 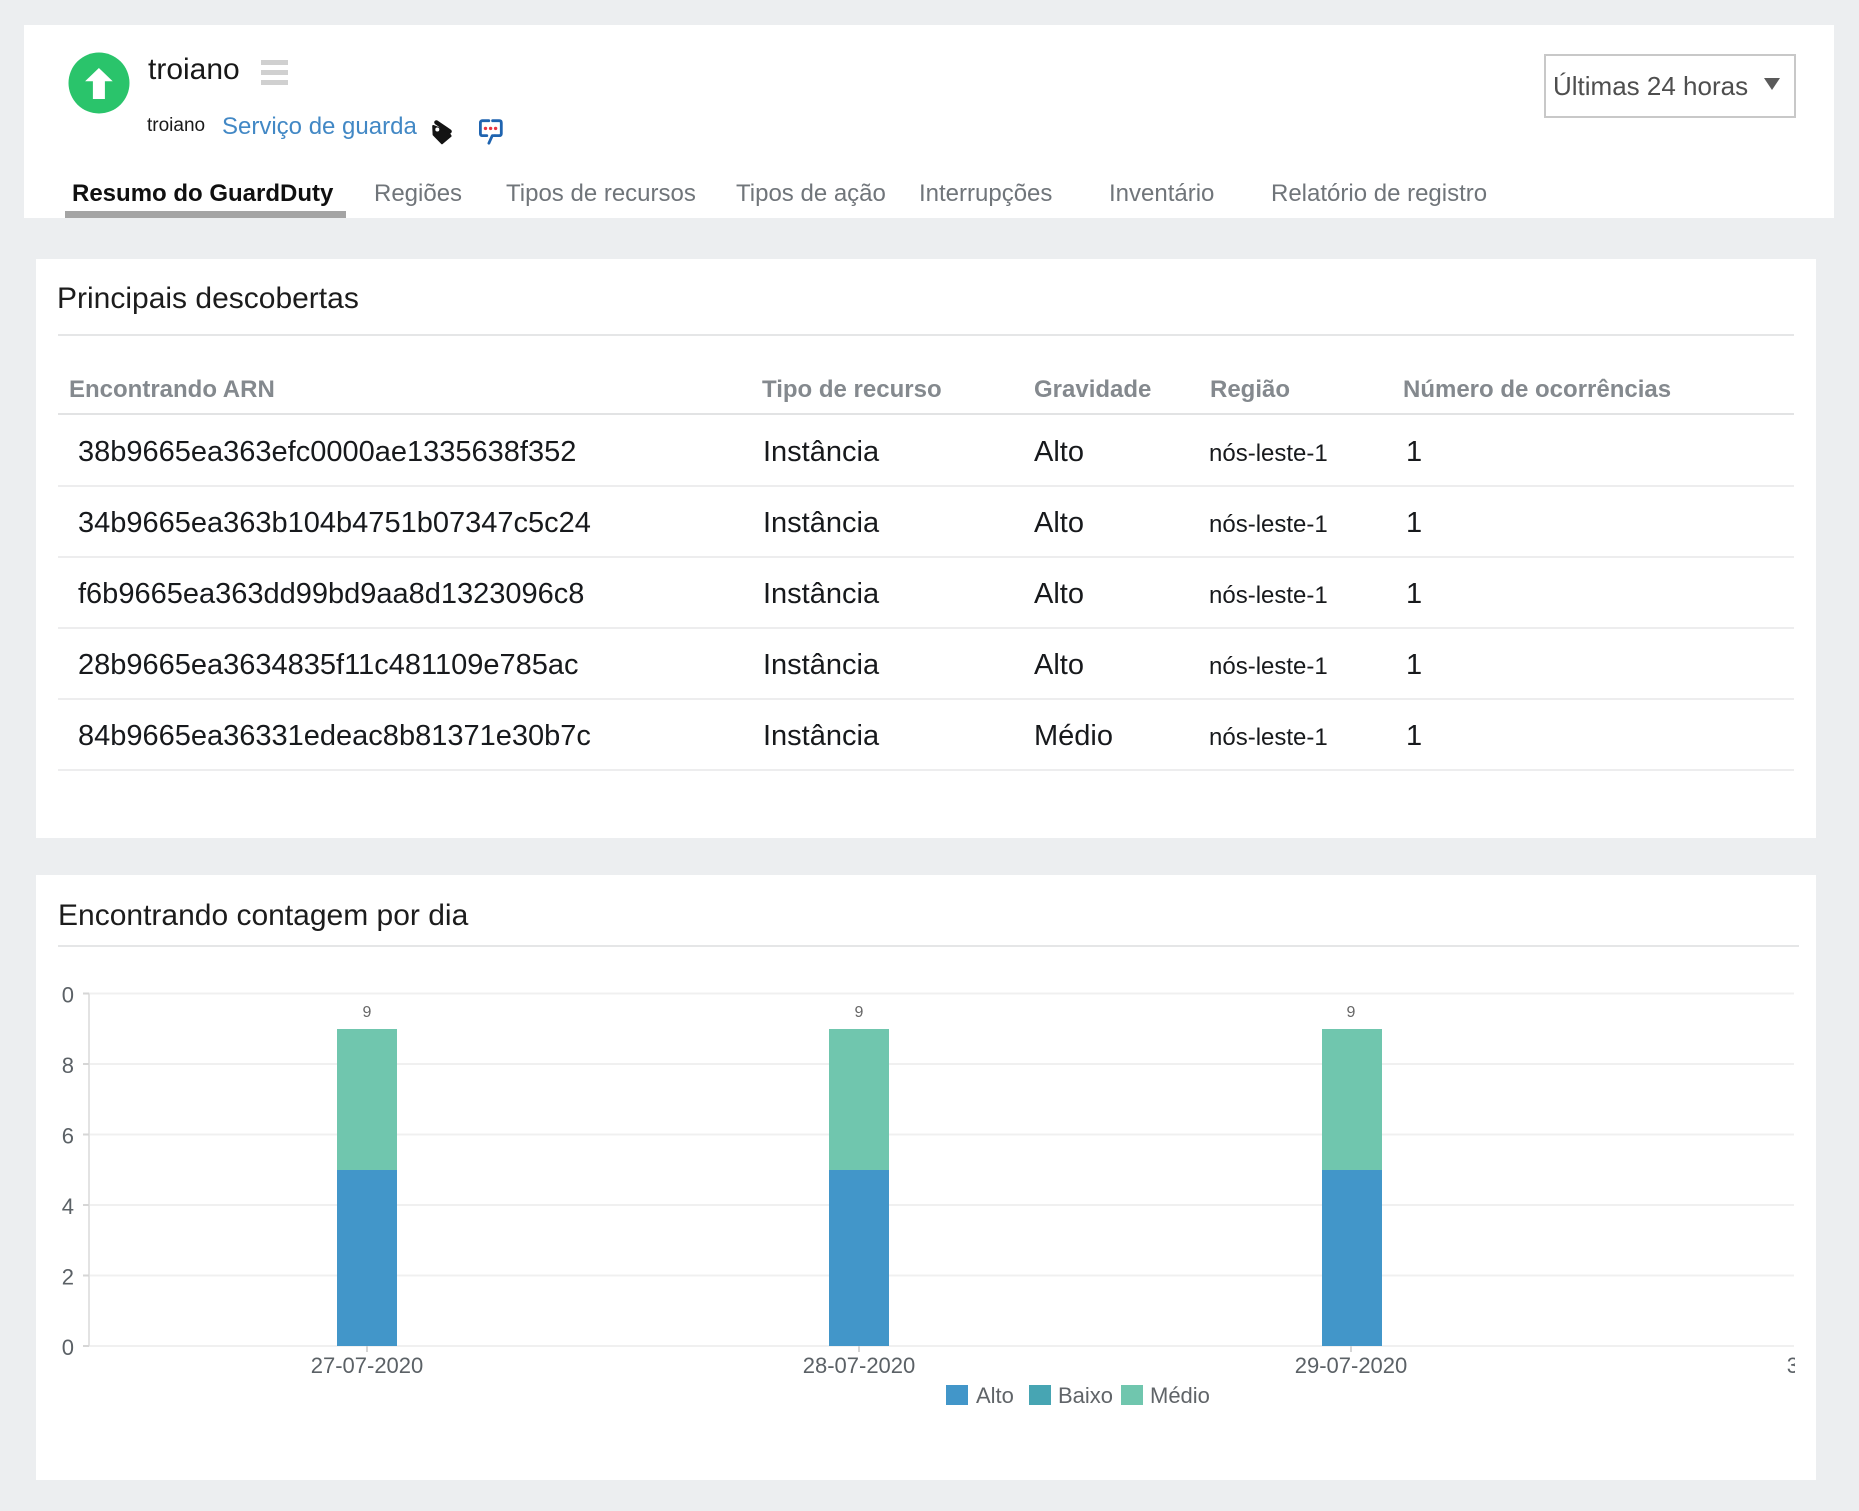 I want to click on svg-text: Baixo, so click(x=1085, y=1395).